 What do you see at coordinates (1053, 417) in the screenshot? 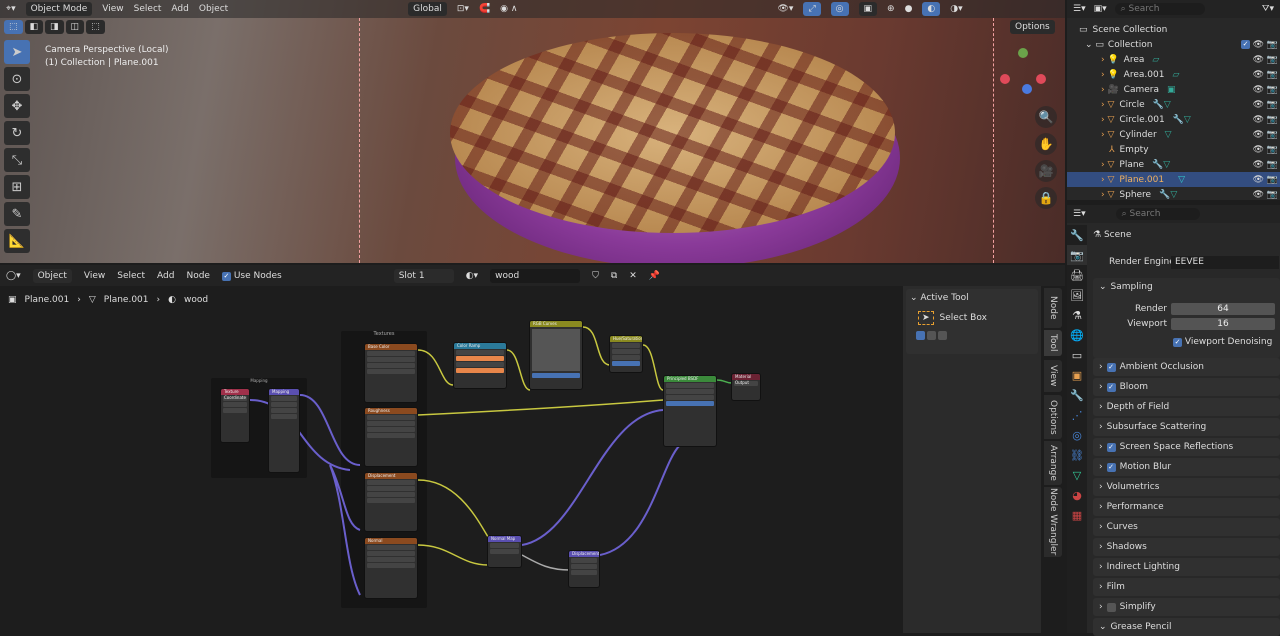
I see `tab-options: Options` at bounding box center [1053, 417].